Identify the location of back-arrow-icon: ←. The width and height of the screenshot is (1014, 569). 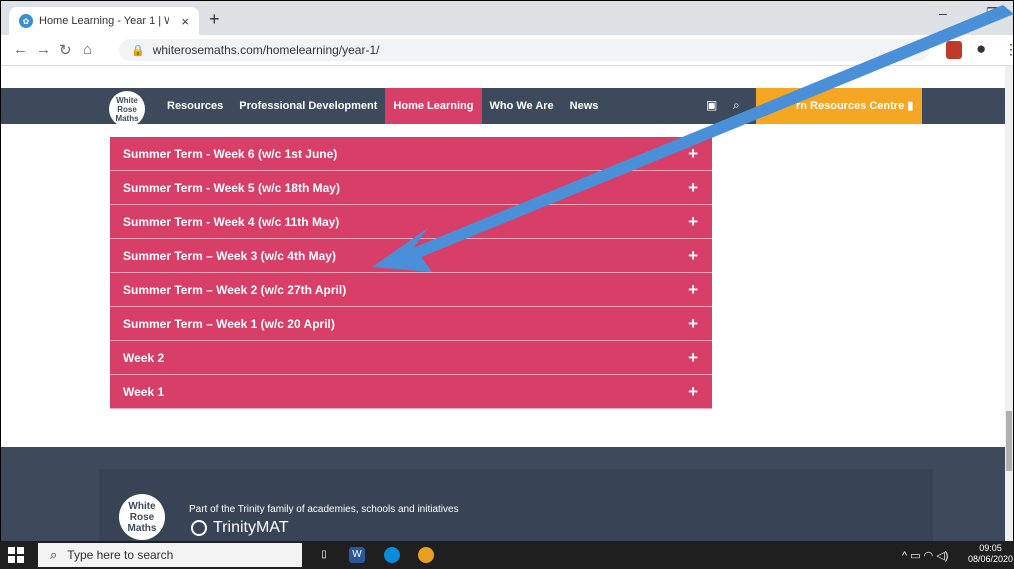
(20, 49).